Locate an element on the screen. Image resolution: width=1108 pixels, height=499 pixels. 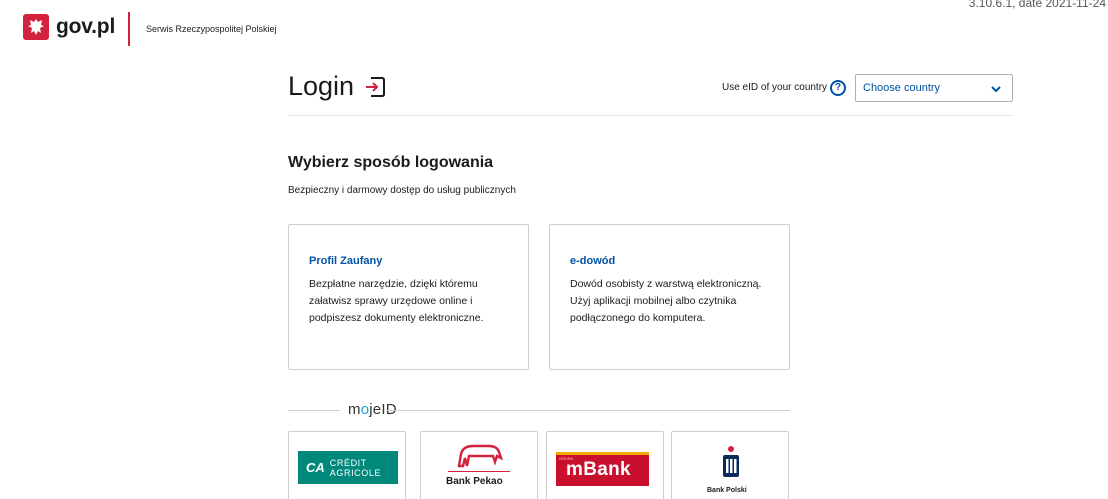
mojeid-text-o: o is located at coordinates (365, 409).